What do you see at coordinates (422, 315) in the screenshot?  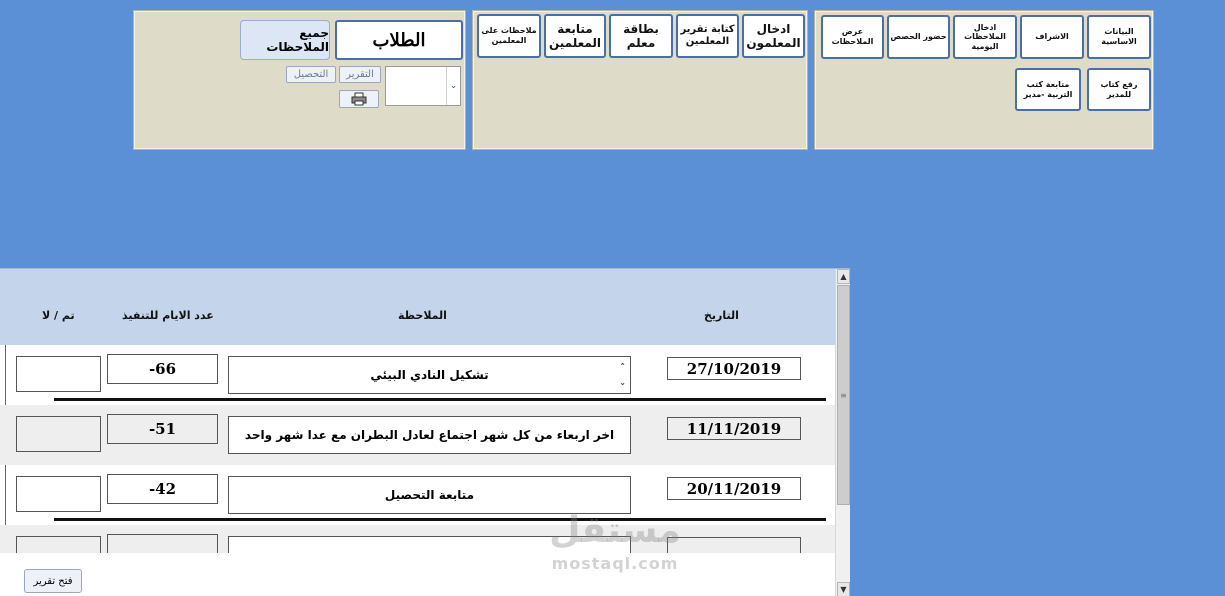 I see `column-header-note: الملاحظة` at bounding box center [422, 315].